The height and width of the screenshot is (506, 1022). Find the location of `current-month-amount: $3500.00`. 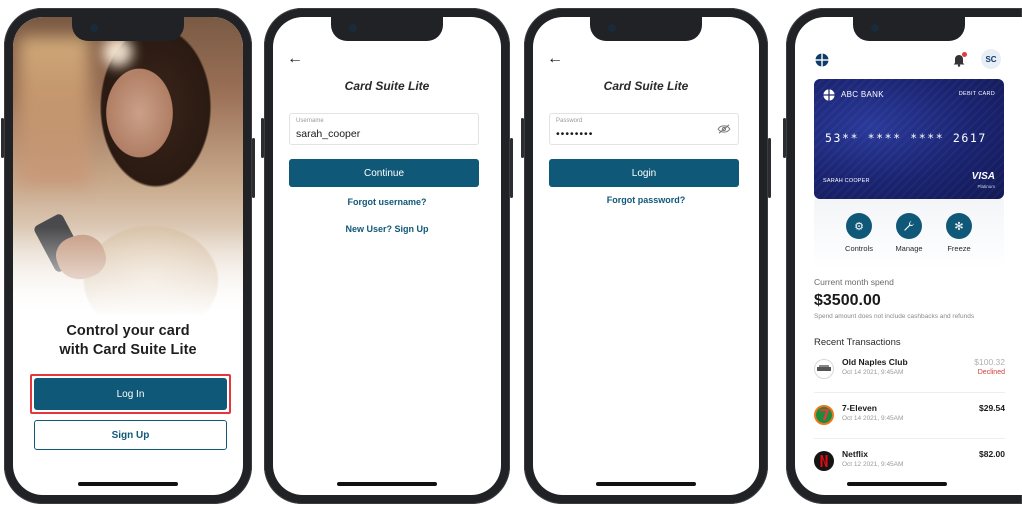

current-month-amount: $3500.00 is located at coordinates (847, 300).